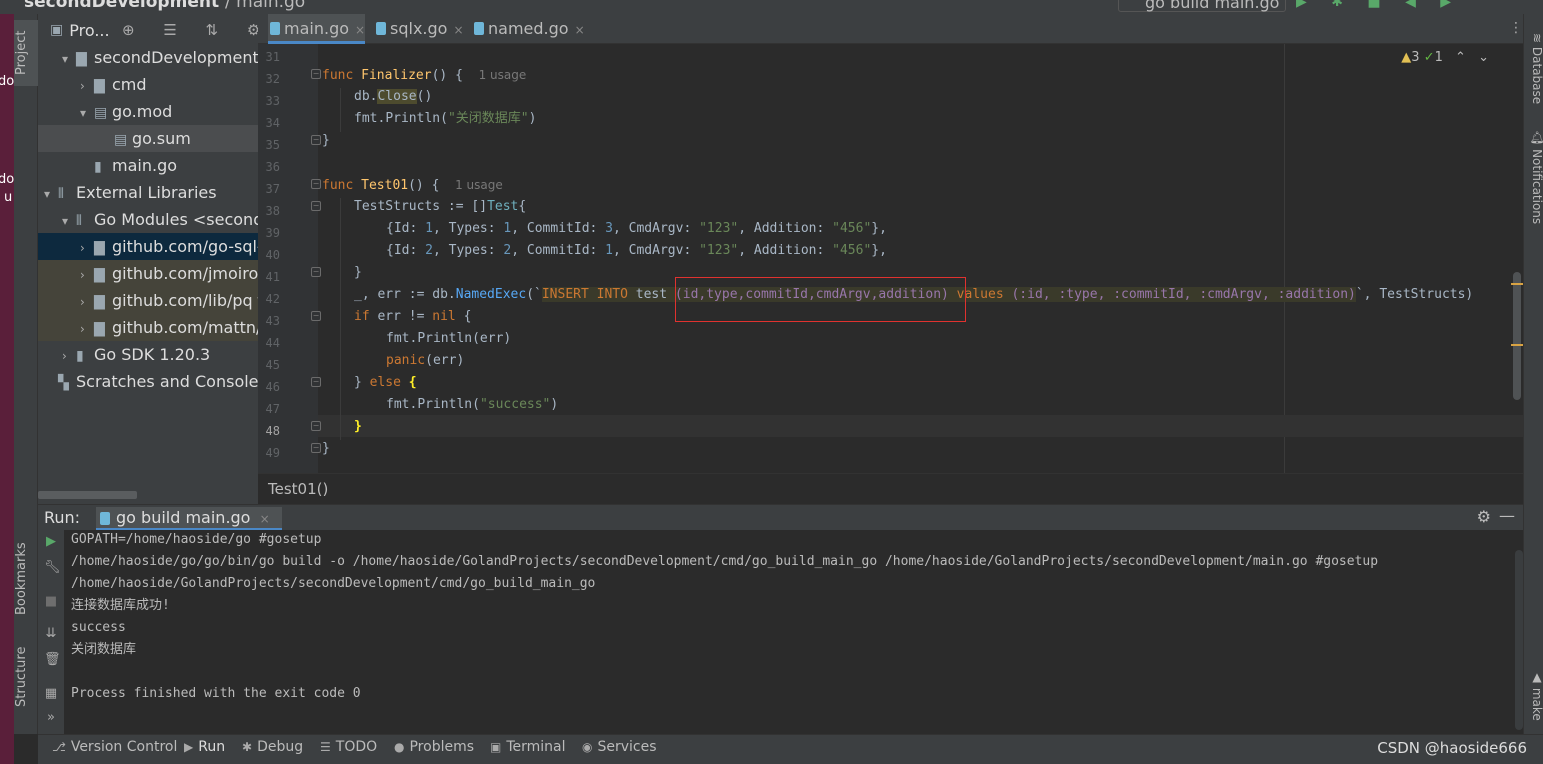  Describe the element at coordinates (121, 6) in the screenshot. I see `title-project: secondDevelopment` at that location.